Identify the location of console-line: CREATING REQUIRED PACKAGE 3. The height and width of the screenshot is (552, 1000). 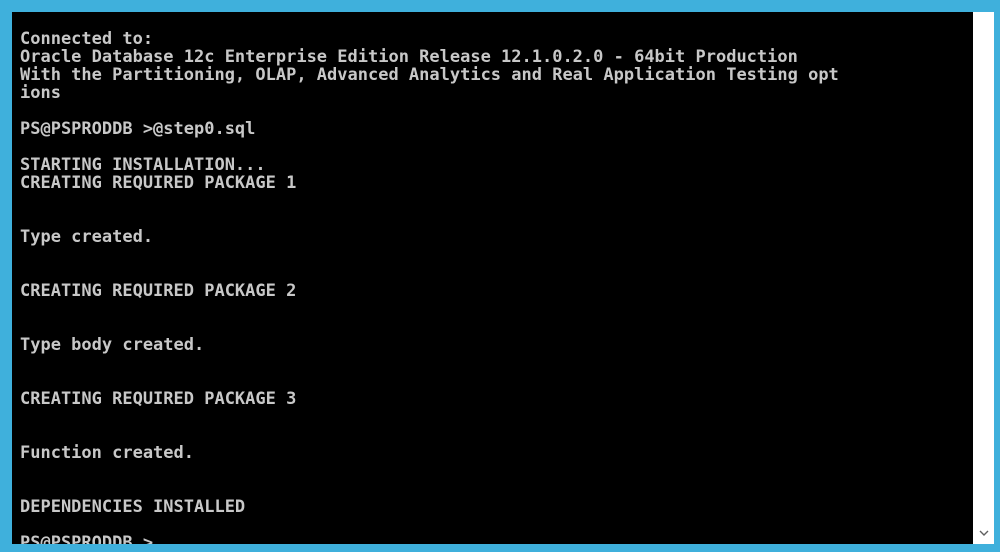
(158, 399).